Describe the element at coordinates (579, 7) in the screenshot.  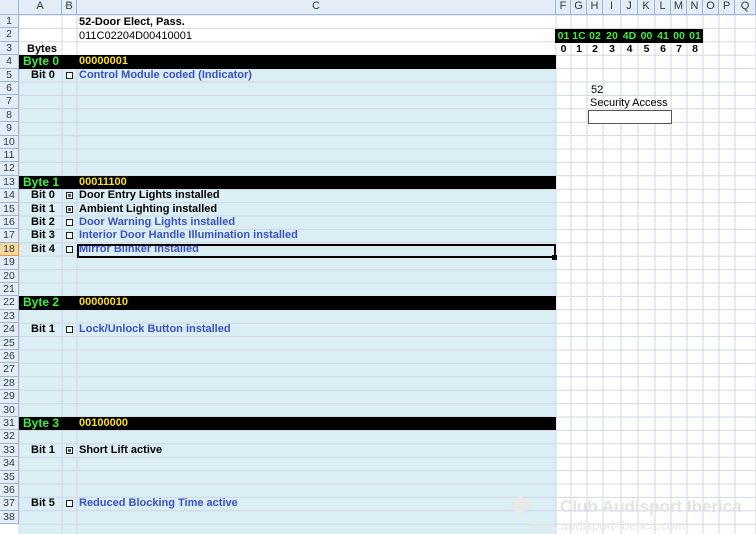
I see `column-header-g: G` at that location.